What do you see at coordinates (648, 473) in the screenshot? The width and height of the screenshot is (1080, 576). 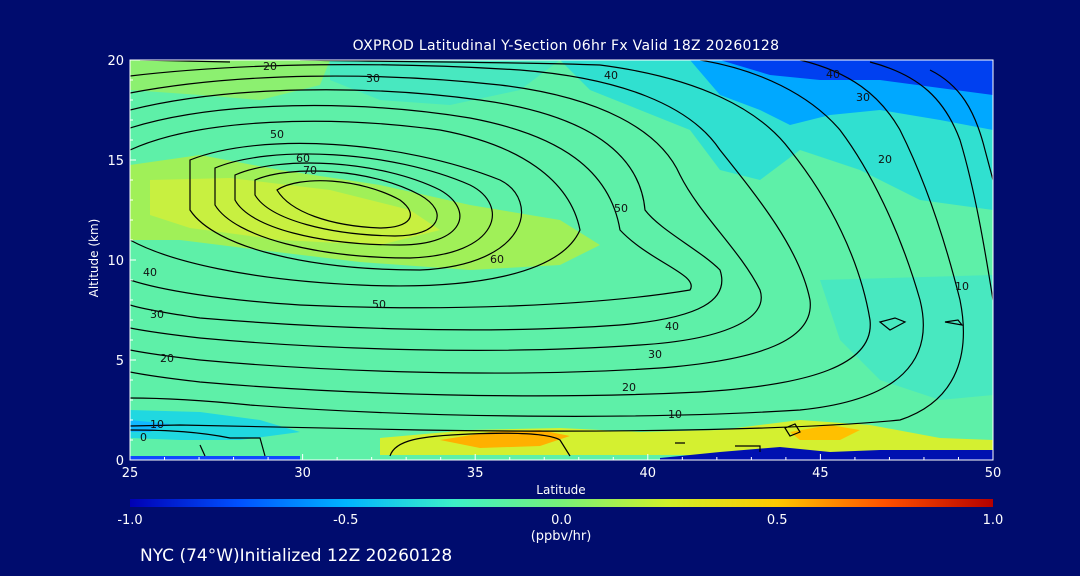 I see `x-tick-label: 40` at bounding box center [648, 473].